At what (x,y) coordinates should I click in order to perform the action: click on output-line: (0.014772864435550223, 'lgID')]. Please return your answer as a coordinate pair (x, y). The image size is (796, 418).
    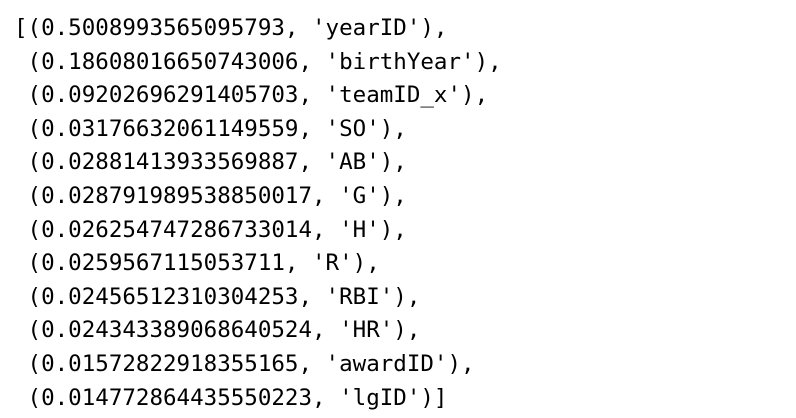
    Looking at the image, I should click on (231, 397).